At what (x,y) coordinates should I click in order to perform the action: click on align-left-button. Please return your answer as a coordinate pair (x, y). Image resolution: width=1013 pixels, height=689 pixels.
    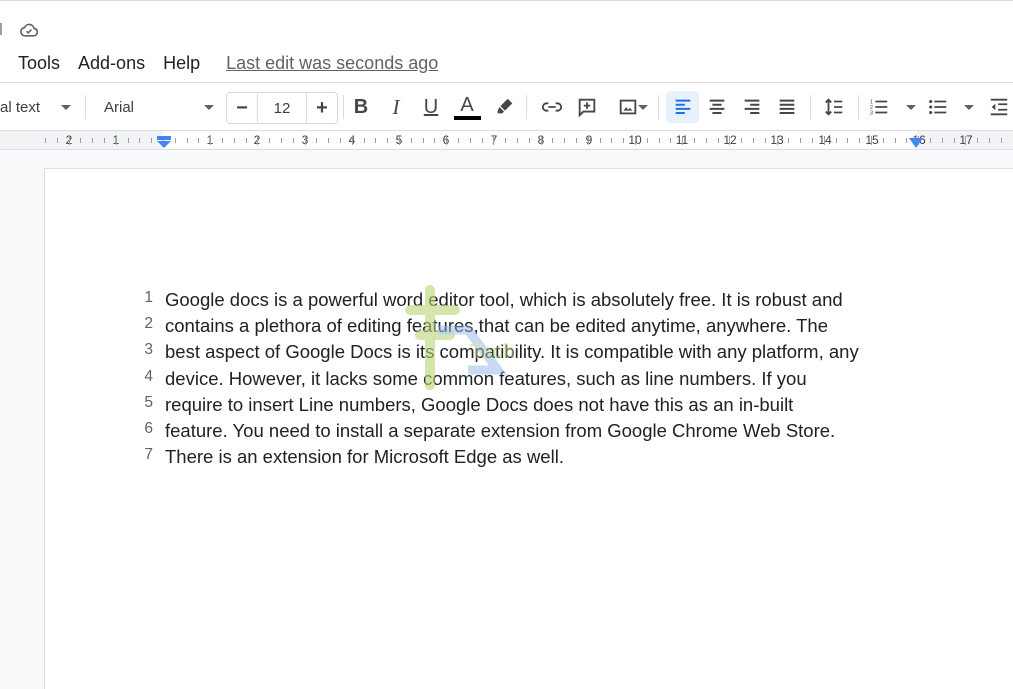
    Looking at the image, I should click on (682, 107).